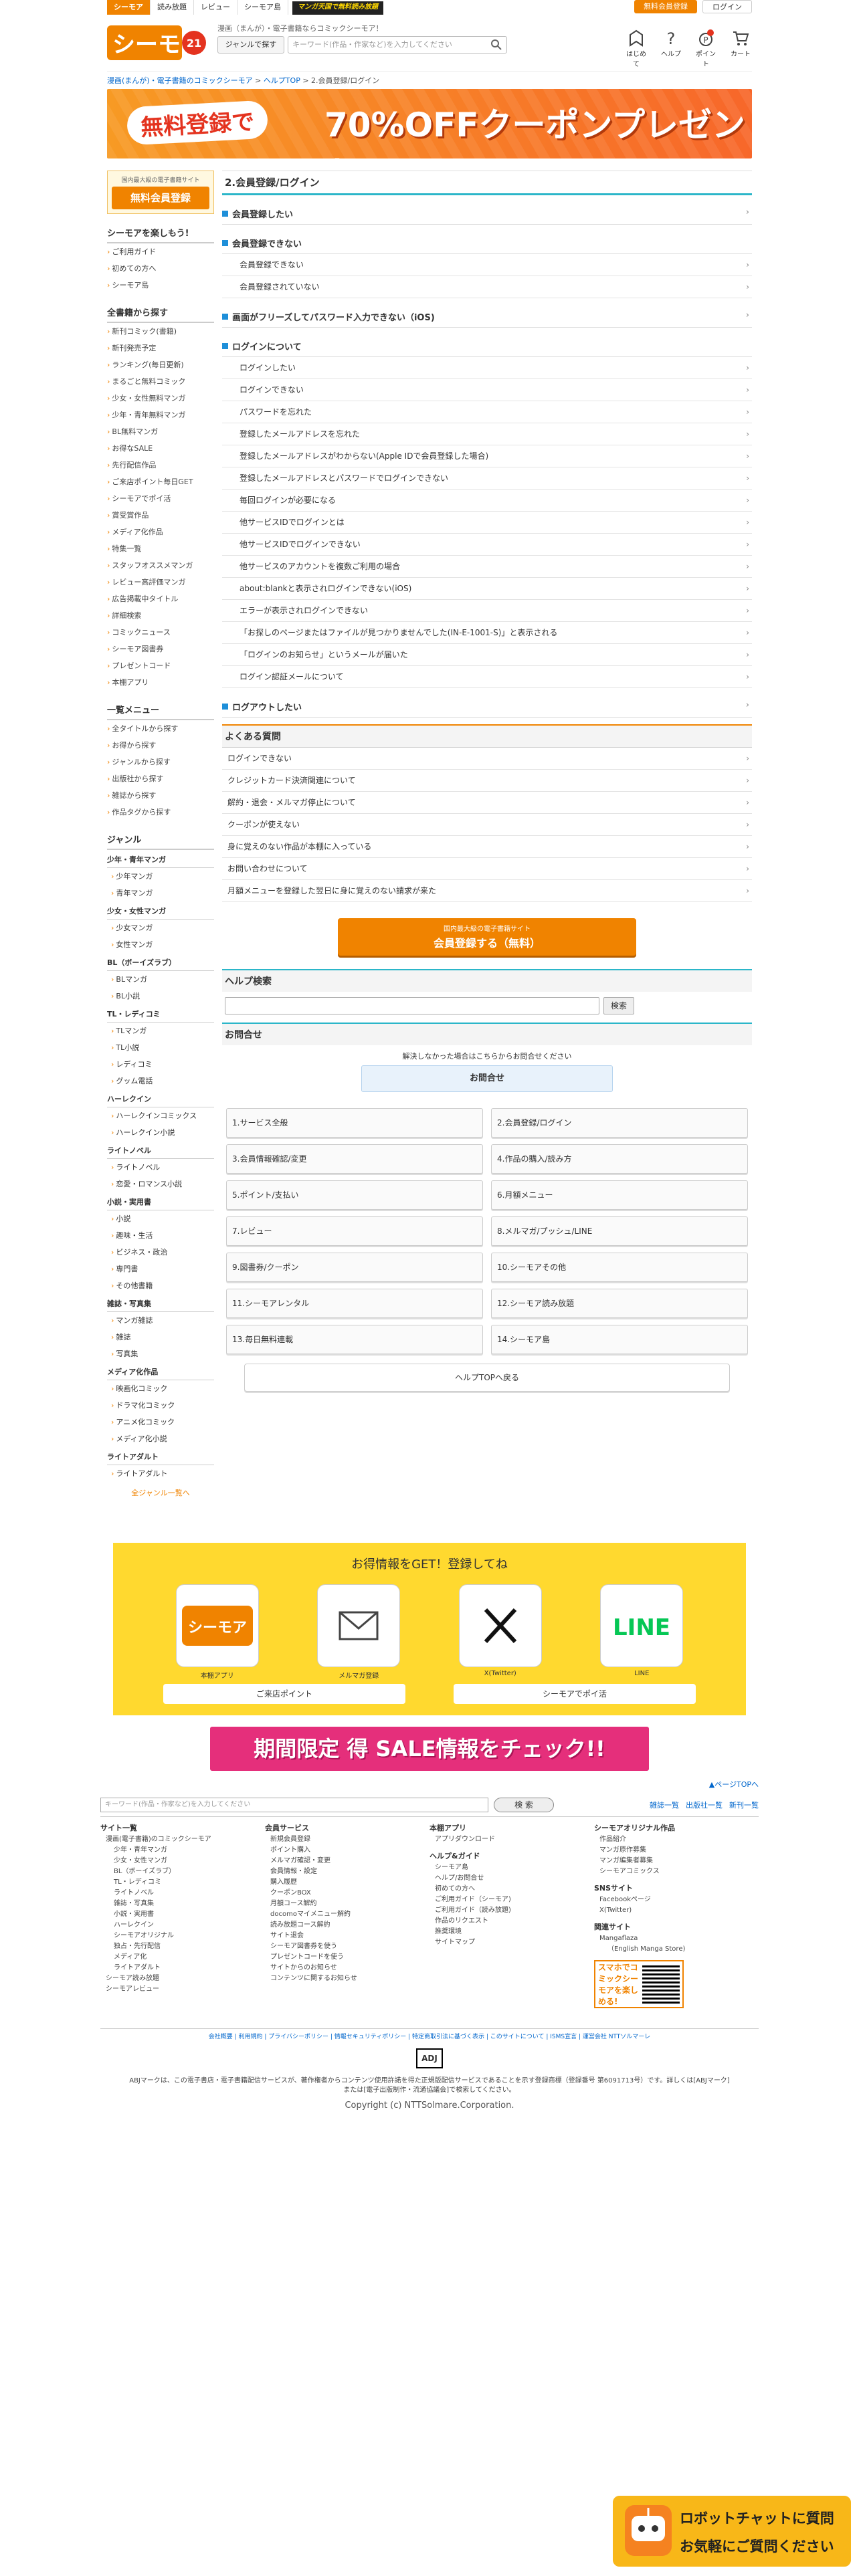 The height and width of the screenshot is (2576, 859). I want to click on help-category-button: 6.月額メニュー, so click(619, 1195).